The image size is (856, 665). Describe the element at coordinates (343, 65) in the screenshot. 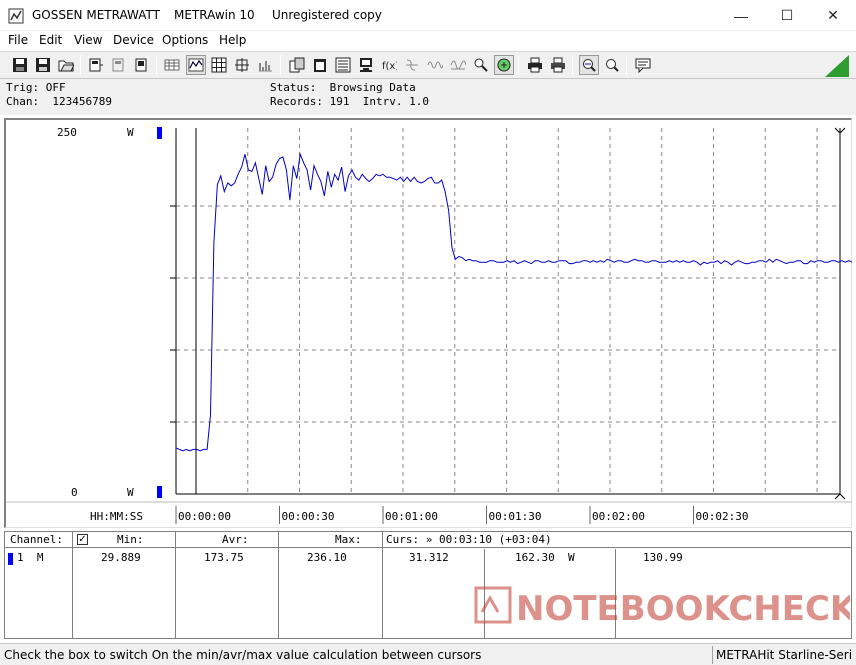

I see `list-button` at that location.